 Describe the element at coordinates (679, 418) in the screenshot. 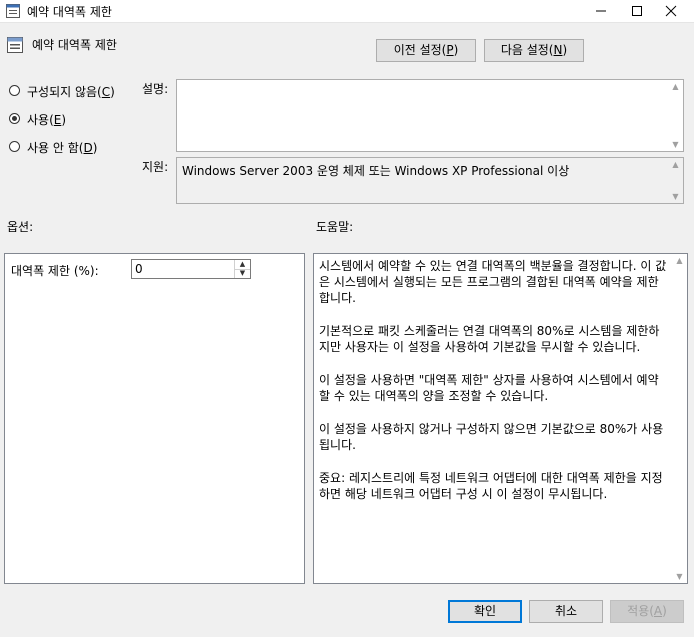

I see `help-scrollbar: ▲ ▼` at that location.